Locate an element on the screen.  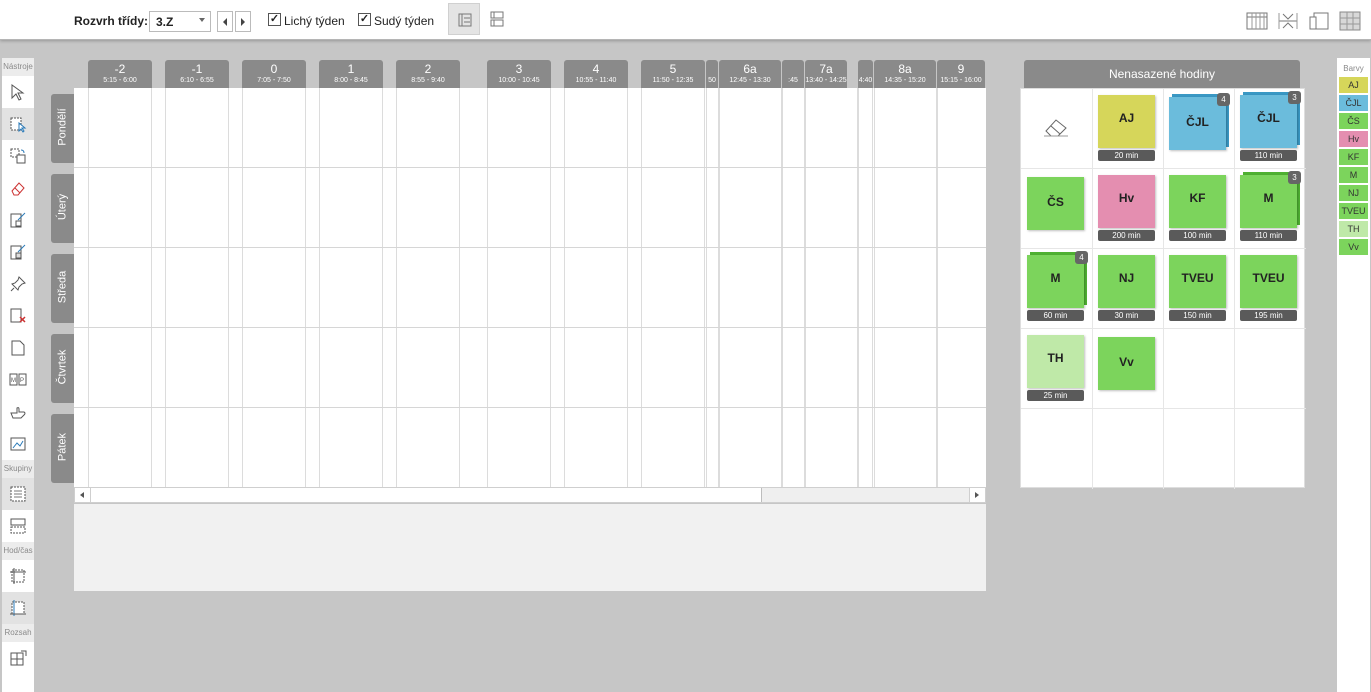
time-slot-header: 4:40 is located at coordinates (865, 74).